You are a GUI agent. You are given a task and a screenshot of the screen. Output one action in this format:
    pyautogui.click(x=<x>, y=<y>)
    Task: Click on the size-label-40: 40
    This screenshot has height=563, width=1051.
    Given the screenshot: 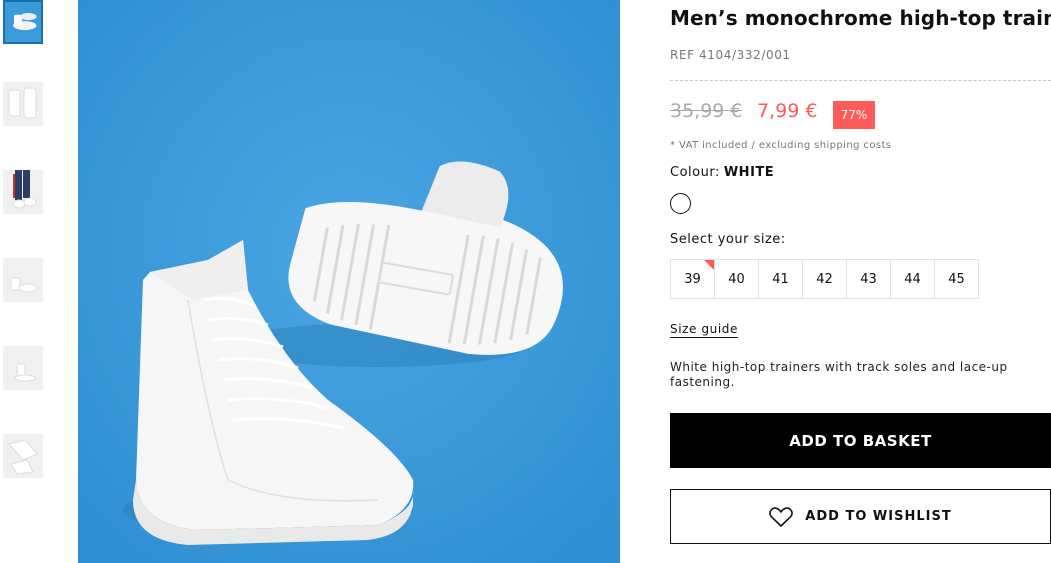 What is the action you would take?
    pyautogui.click(x=736, y=279)
    